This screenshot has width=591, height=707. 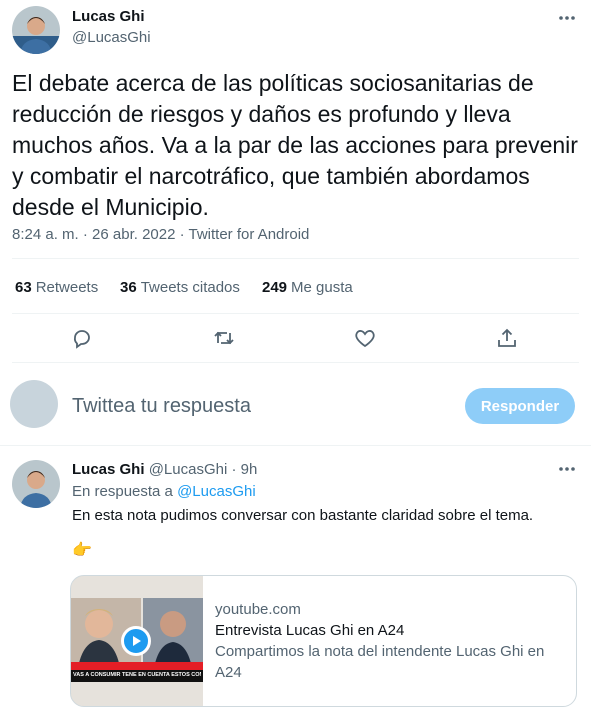 What do you see at coordinates (23, 287) in the screenshot?
I see `retweets-count: 63` at bounding box center [23, 287].